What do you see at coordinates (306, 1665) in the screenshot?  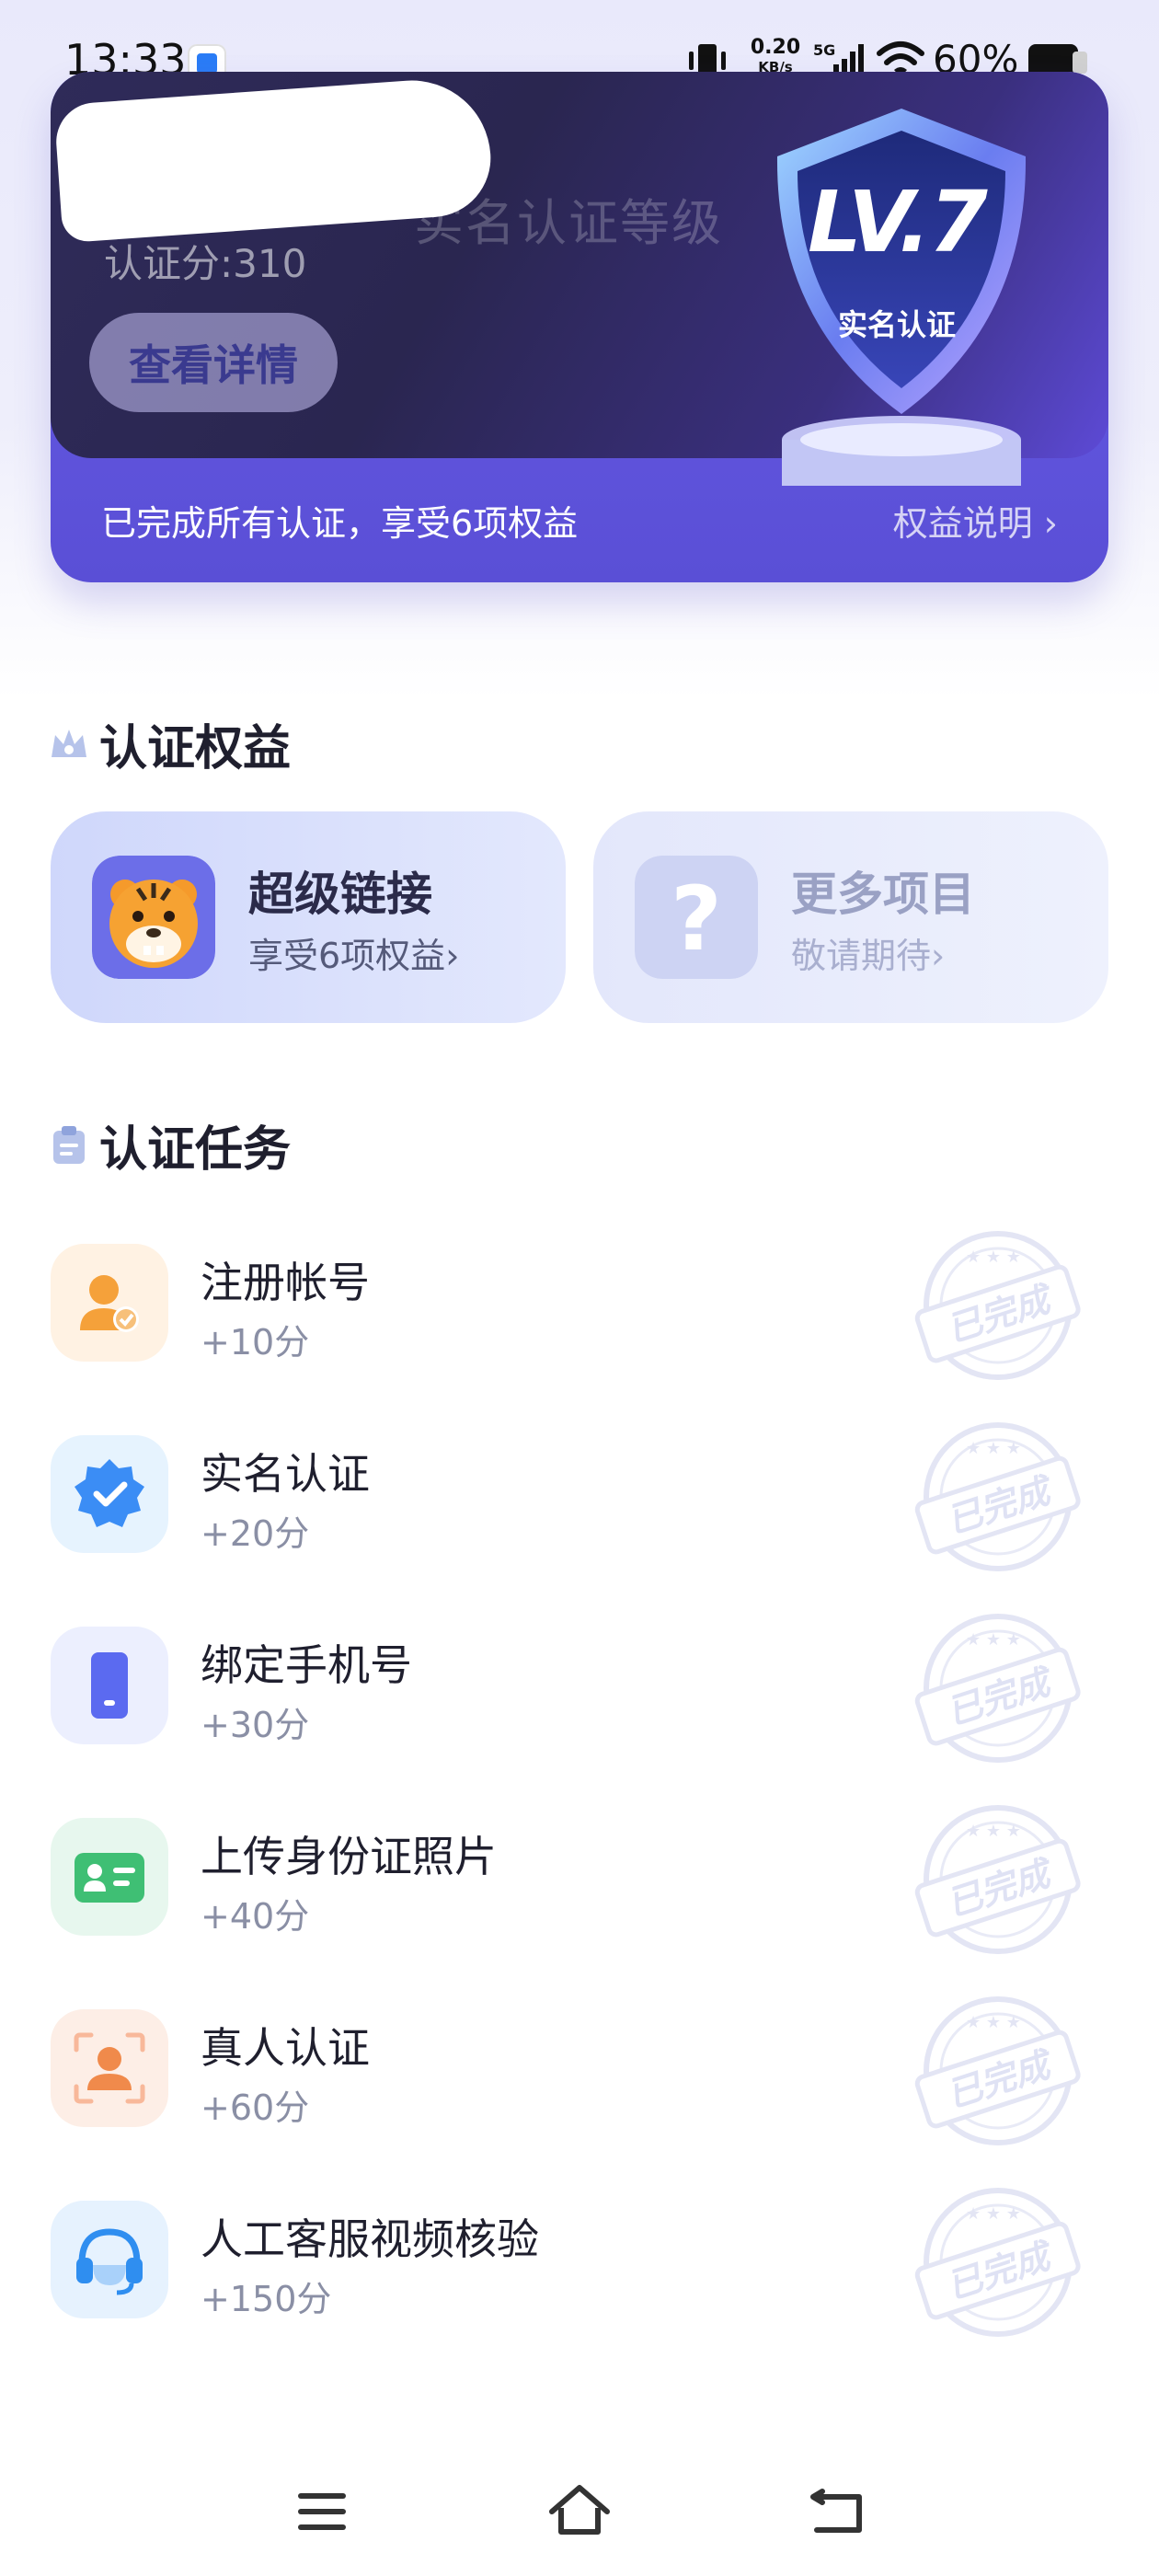 I see `task-name: 绑定手机号` at bounding box center [306, 1665].